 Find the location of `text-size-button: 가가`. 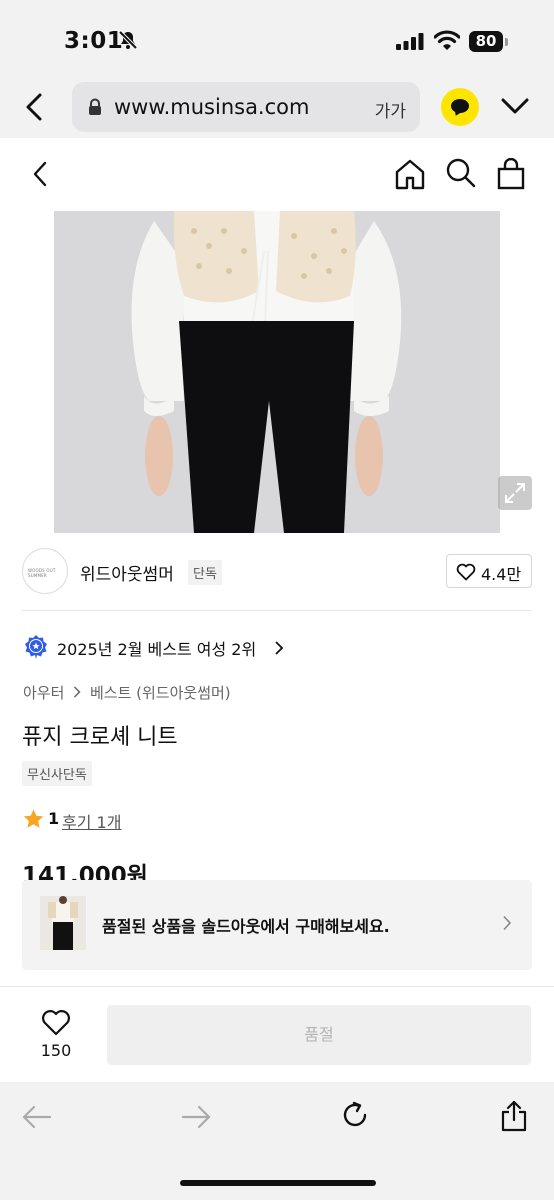

text-size-button: 가가 is located at coordinates (390, 109).